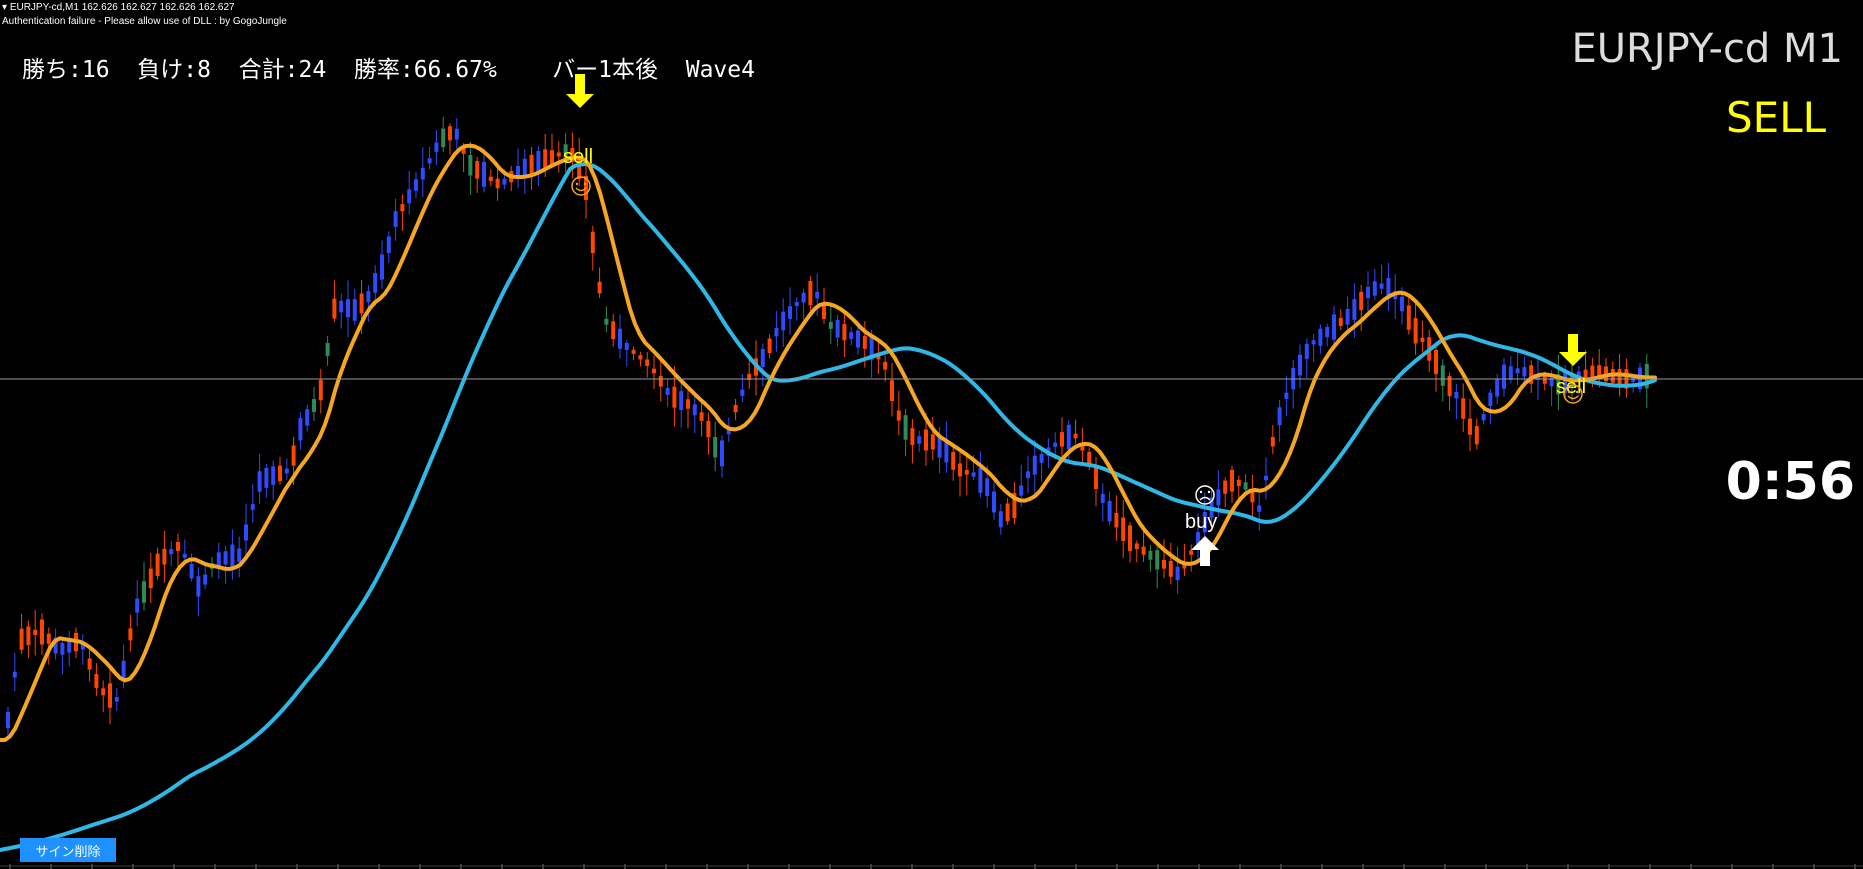 The image size is (1863, 869). What do you see at coordinates (388, 70) in the screenshot?
I see `win-loss-stats: 勝ち:16 負け:8 合計:24 勝率:66.67% バー1本後 Wave4` at bounding box center [388, 70].